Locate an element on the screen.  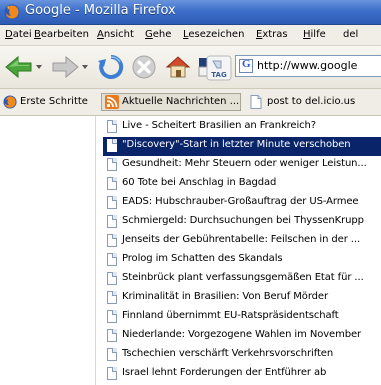
menu-datei: Datei is located at coordinates (18, 34).